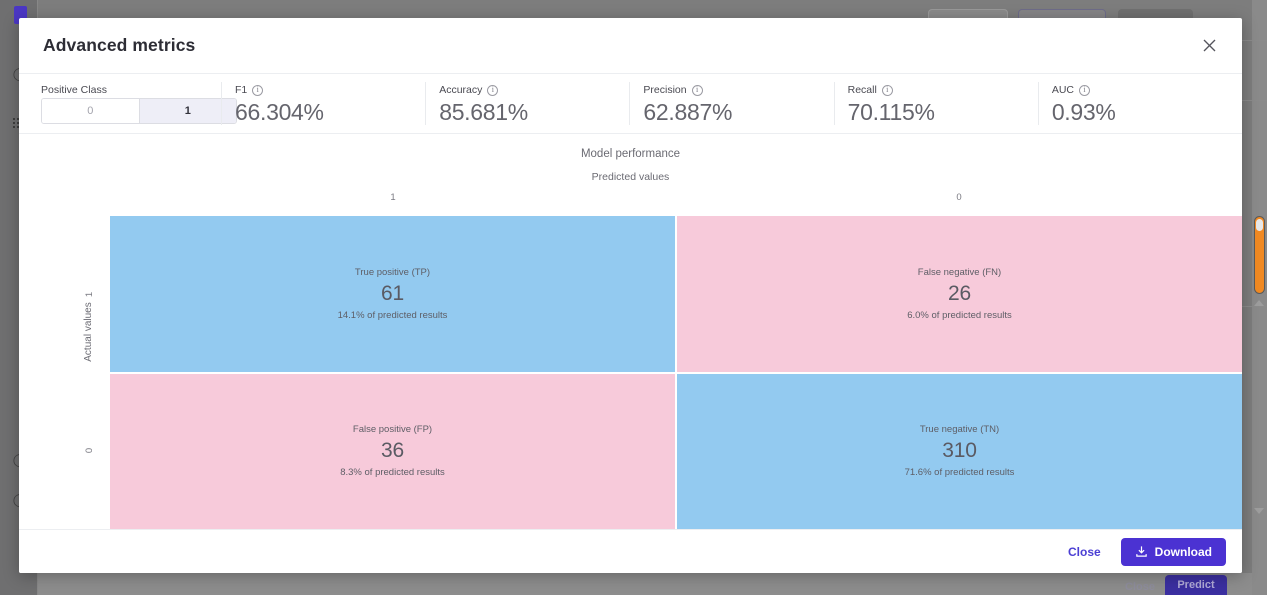 This screenshot has width=1267, height=595. I want to click on cell-count: 310, so click(959, 451).